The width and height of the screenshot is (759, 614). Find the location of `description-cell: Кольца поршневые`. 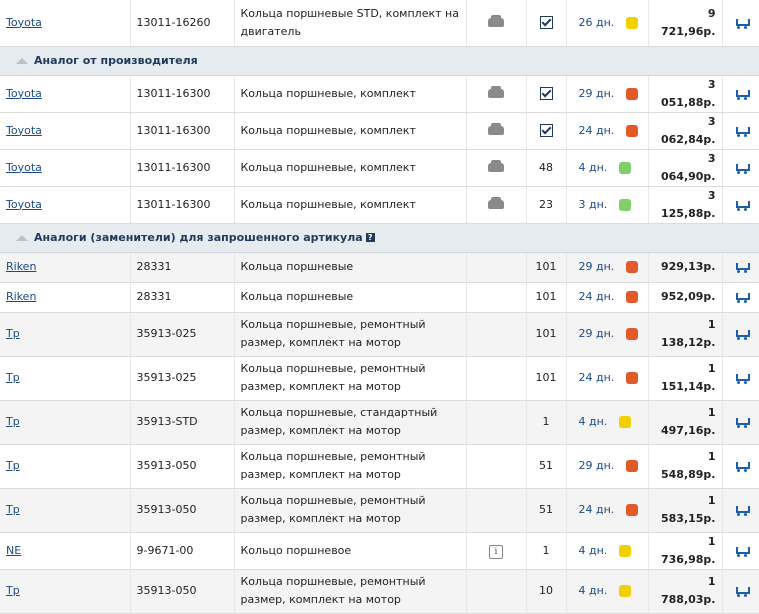

description-cell: Кольца поршневые is located at coordinates (350, 267).